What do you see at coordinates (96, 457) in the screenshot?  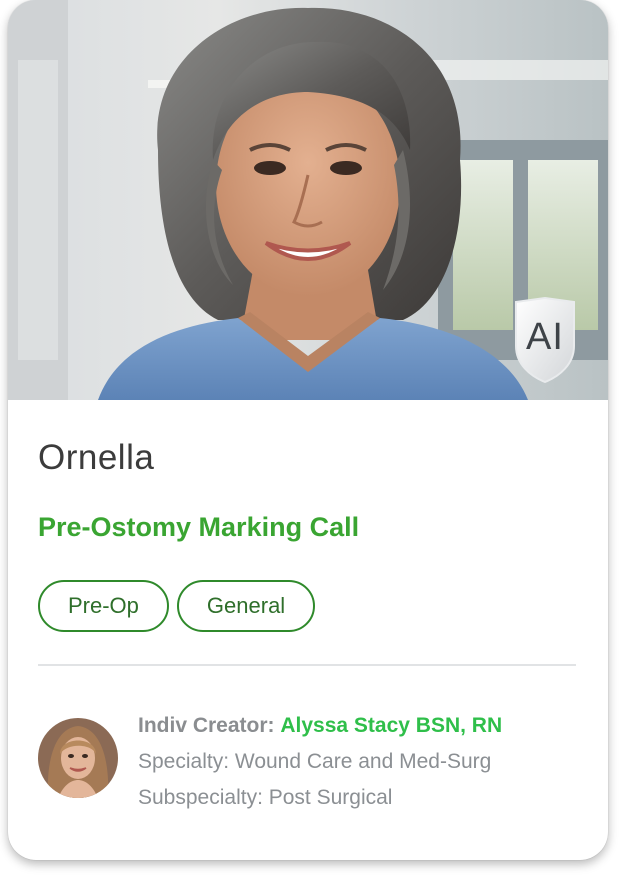 I see `character-name: Ornella` at bounding box center [96, 457].